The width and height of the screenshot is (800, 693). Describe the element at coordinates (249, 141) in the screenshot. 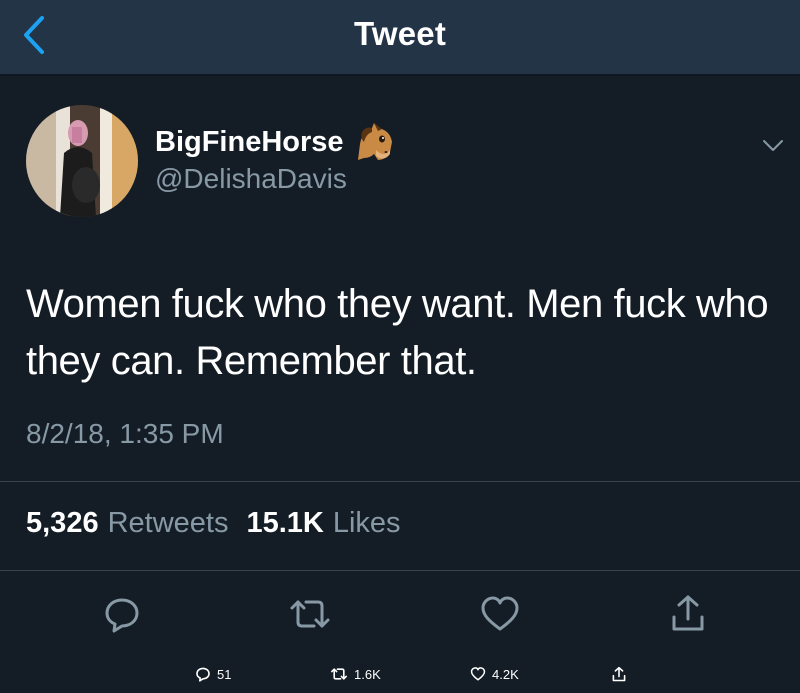

I see `display-name: BigFineHorse` at that location.